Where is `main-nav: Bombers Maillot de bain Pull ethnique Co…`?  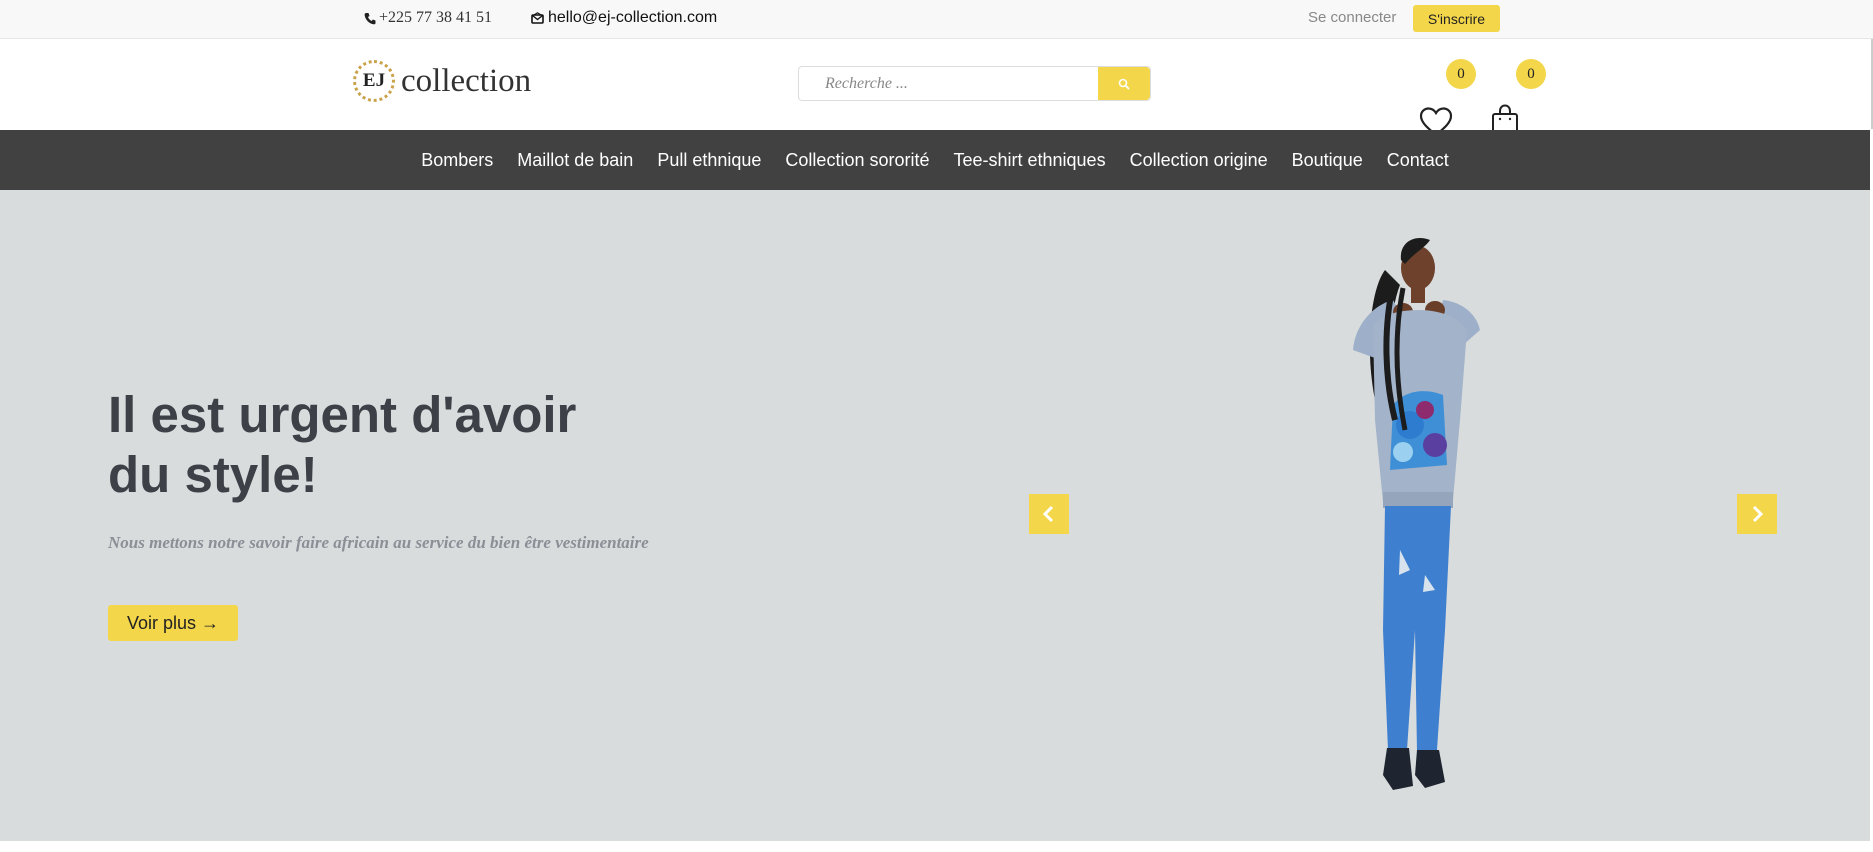 main-nav: Bombers Maillot de bain Pull ethnique Co… is located at coordinates (935, 160).